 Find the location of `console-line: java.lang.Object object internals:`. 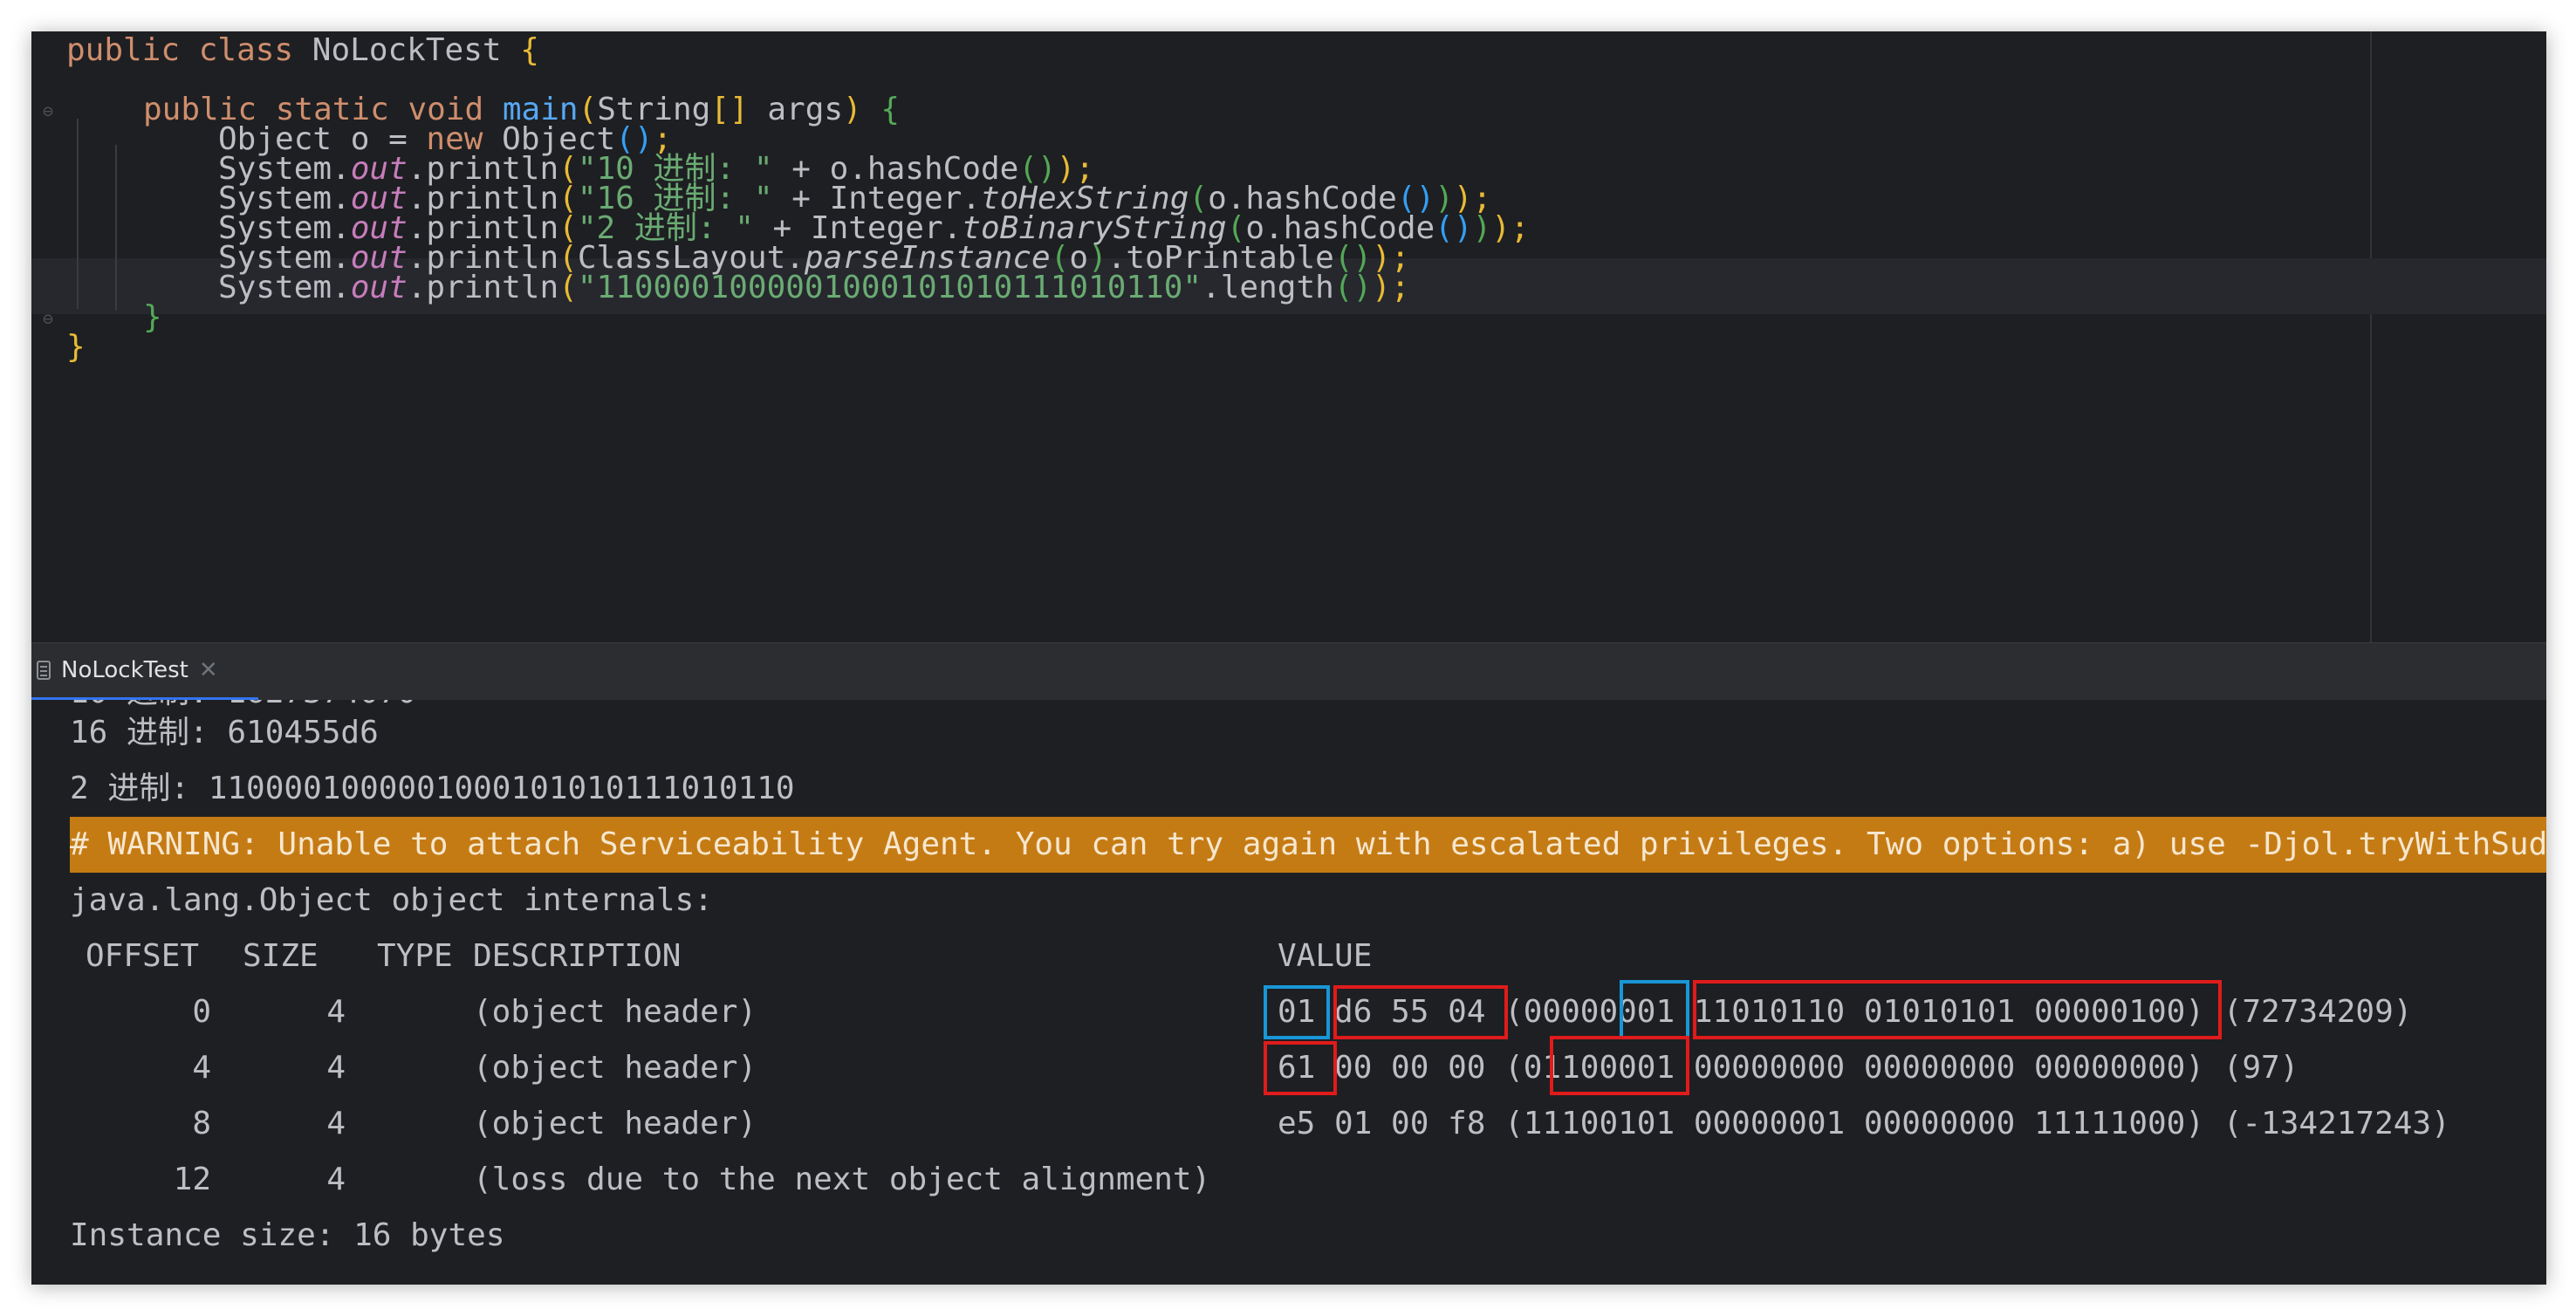

console-line: java.lang.Object object internals: is located at coordinates (392, 900).